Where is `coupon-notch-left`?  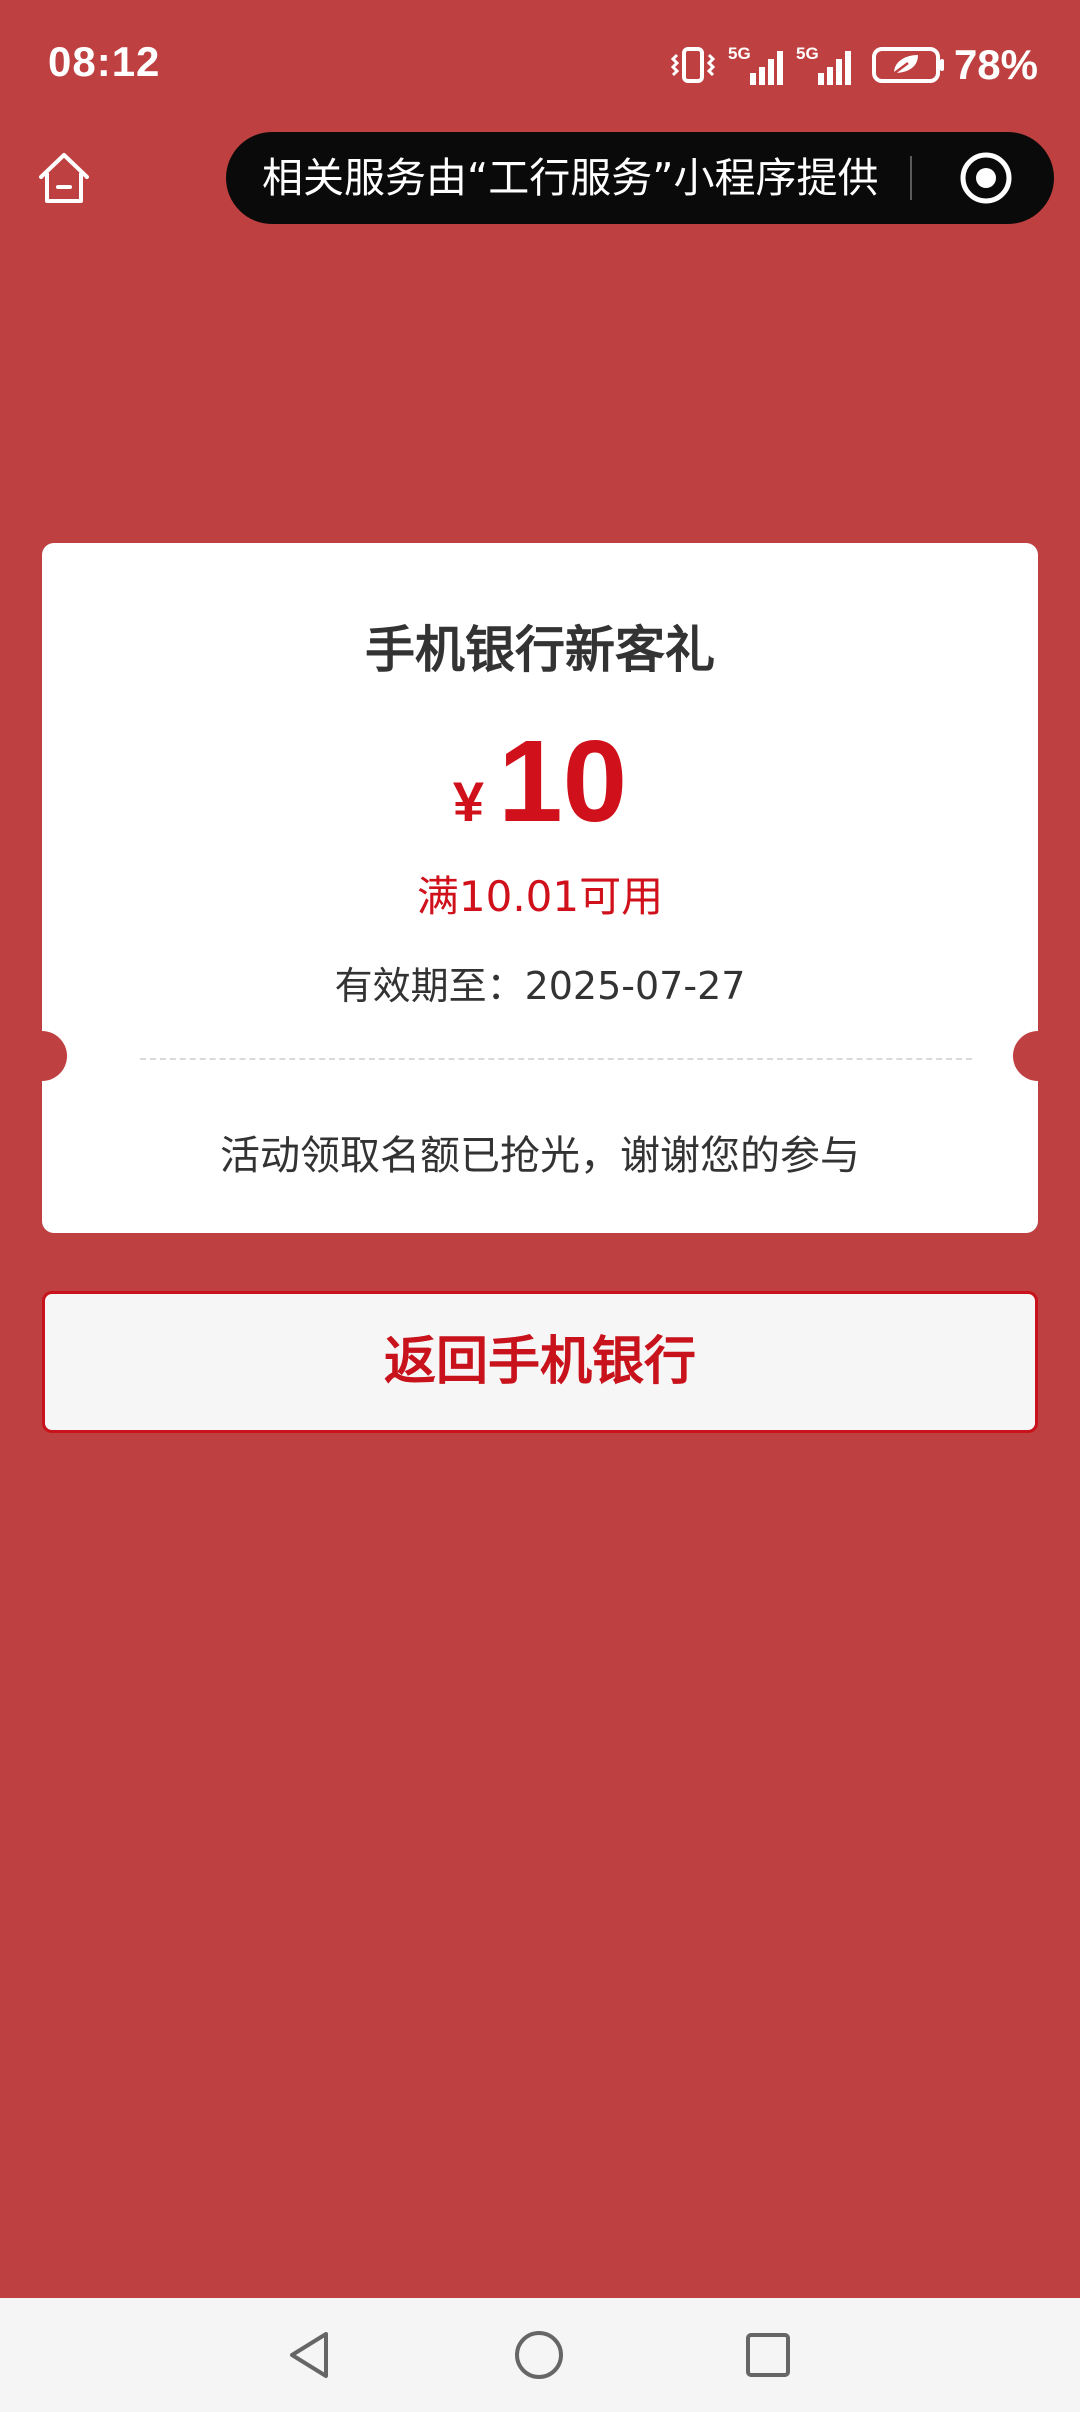
coupon-notch-left is located at coordinates (42, 1056).